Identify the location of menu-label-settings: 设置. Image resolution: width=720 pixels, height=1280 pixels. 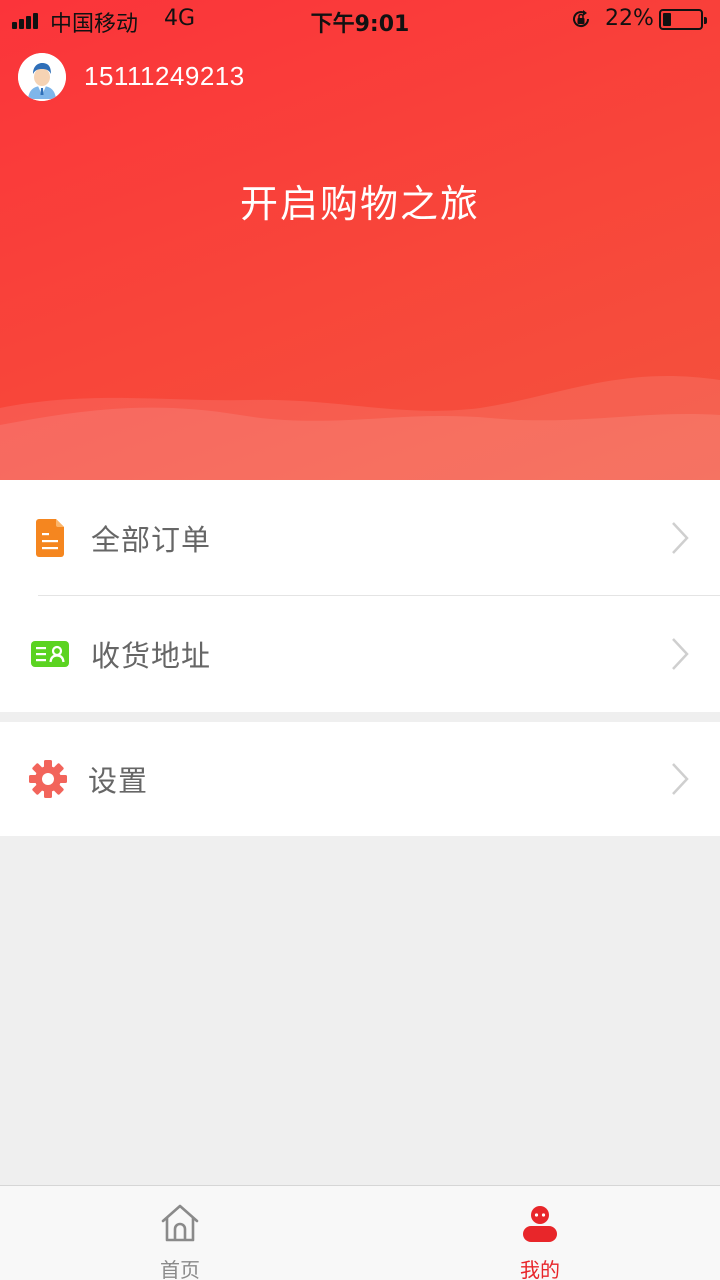
(118, 781).